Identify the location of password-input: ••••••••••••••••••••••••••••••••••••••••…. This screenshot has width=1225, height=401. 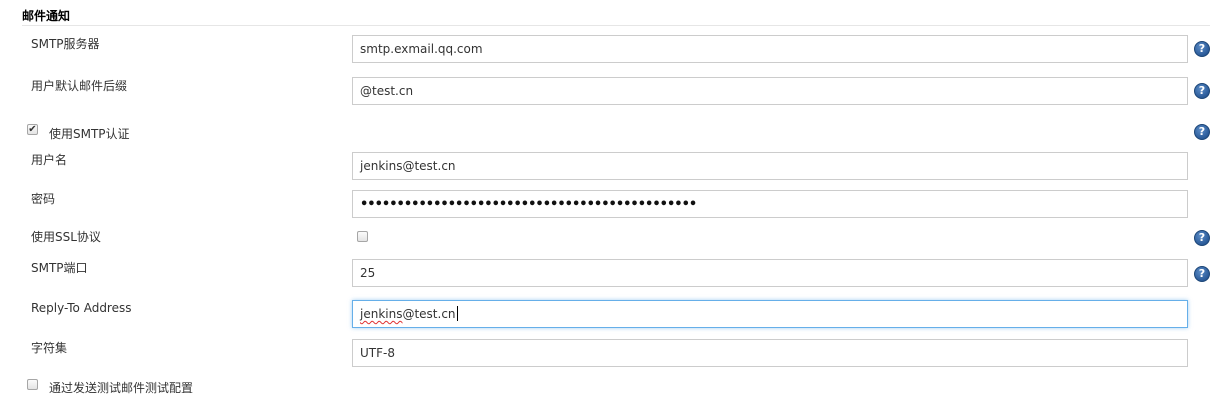
(770, 204).